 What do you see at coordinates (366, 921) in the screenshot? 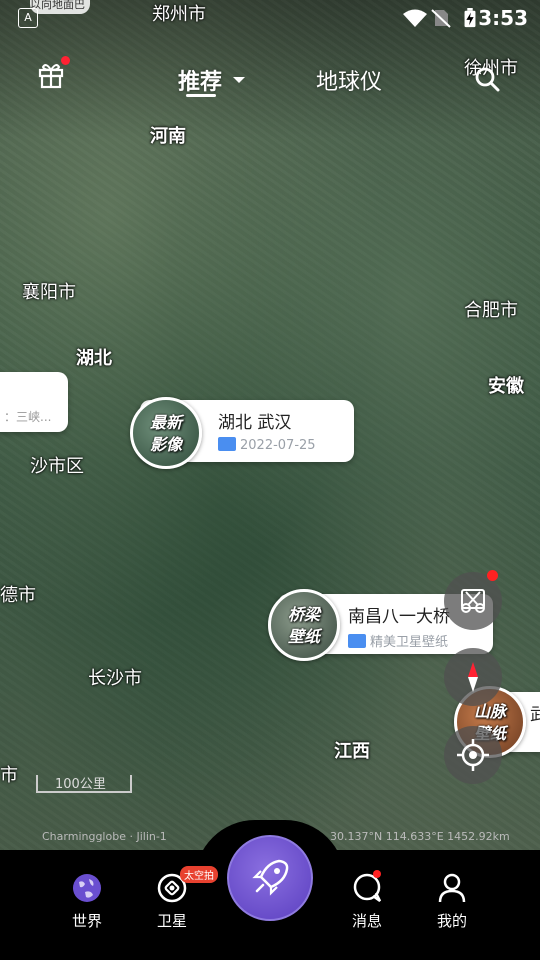
I see `nav-label: 消息` at bounding box center [366, 921].